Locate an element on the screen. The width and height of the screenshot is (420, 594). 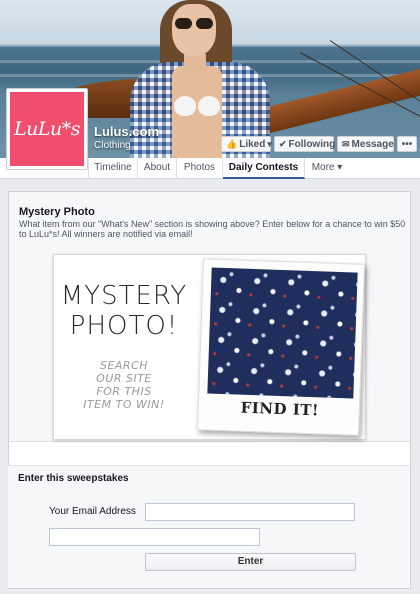
ellipsis-icon: ••• is located at coordinates (407, 144).